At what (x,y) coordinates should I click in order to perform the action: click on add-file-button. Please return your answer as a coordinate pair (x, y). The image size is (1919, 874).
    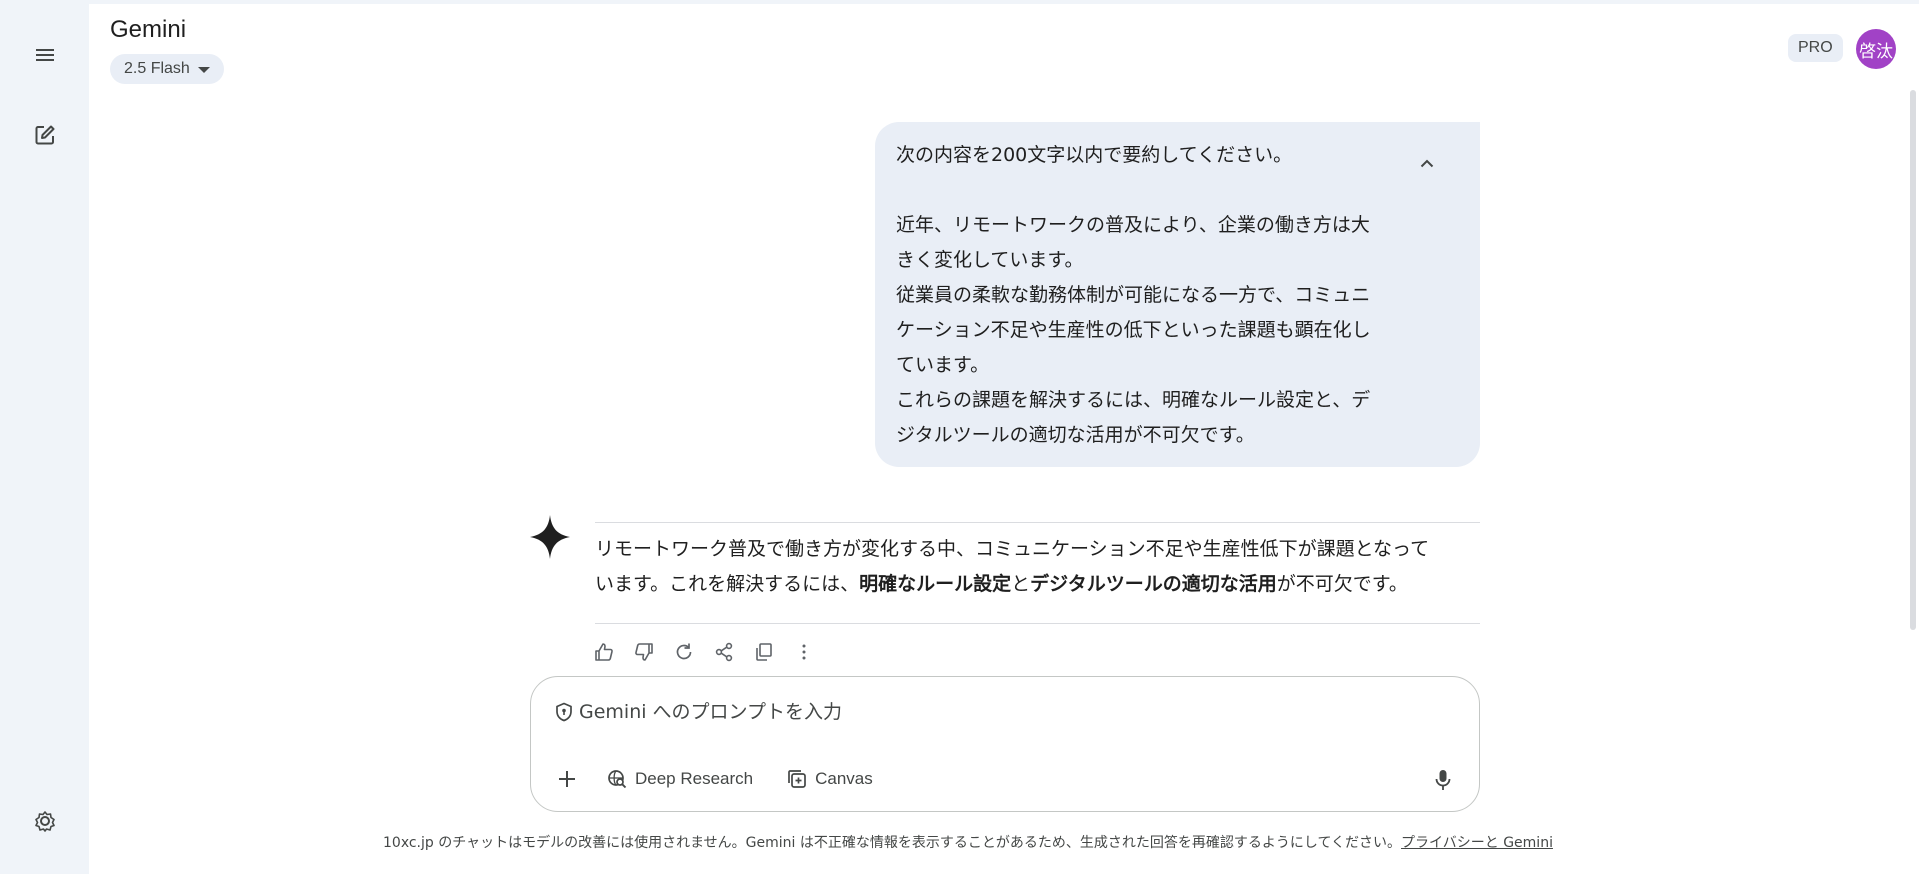
    Looking at the image, I should click on (567, 779).